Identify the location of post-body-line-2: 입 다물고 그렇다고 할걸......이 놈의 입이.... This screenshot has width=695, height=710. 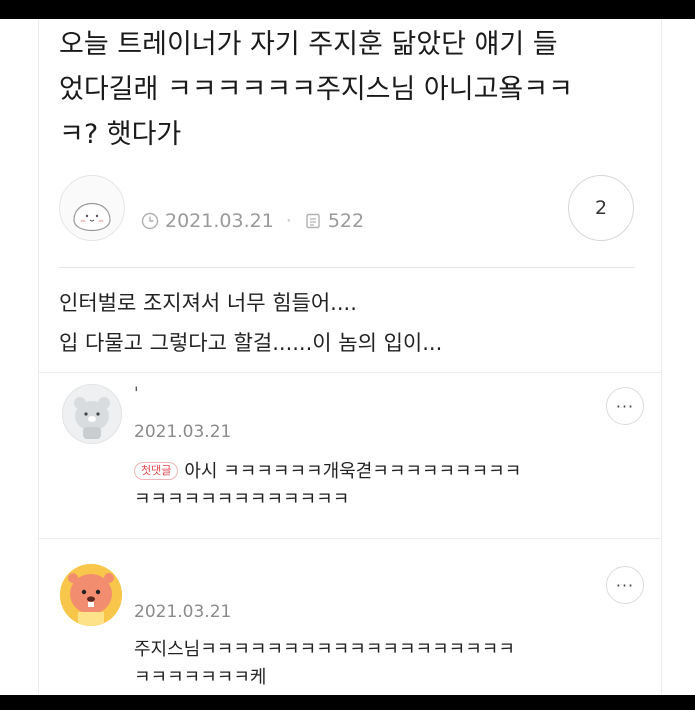
(251, 343).